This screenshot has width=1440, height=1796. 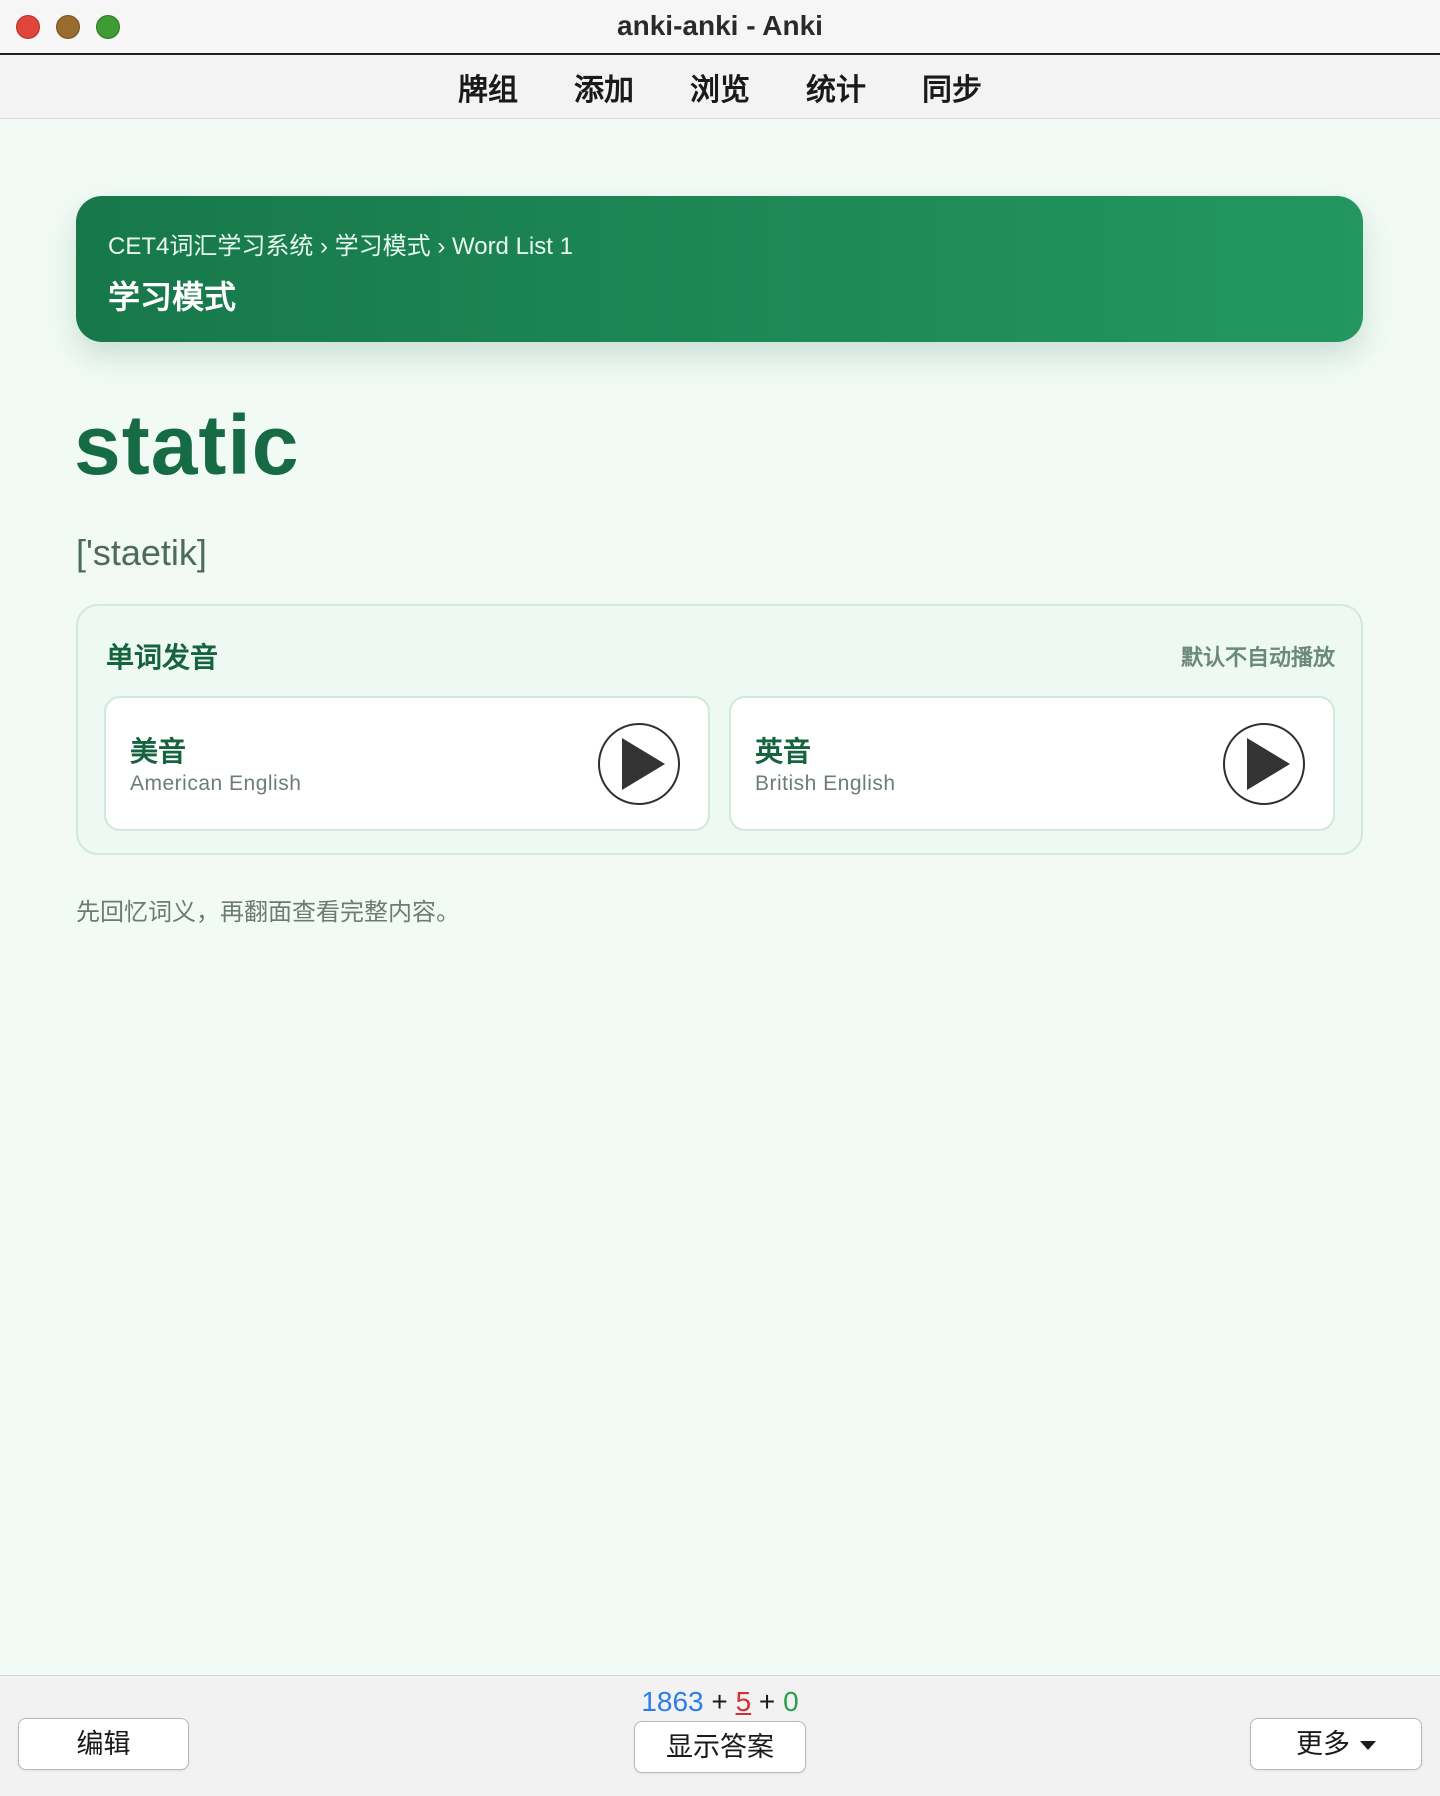 I want to click on play-uk-button, so click(x=1264, y=764).